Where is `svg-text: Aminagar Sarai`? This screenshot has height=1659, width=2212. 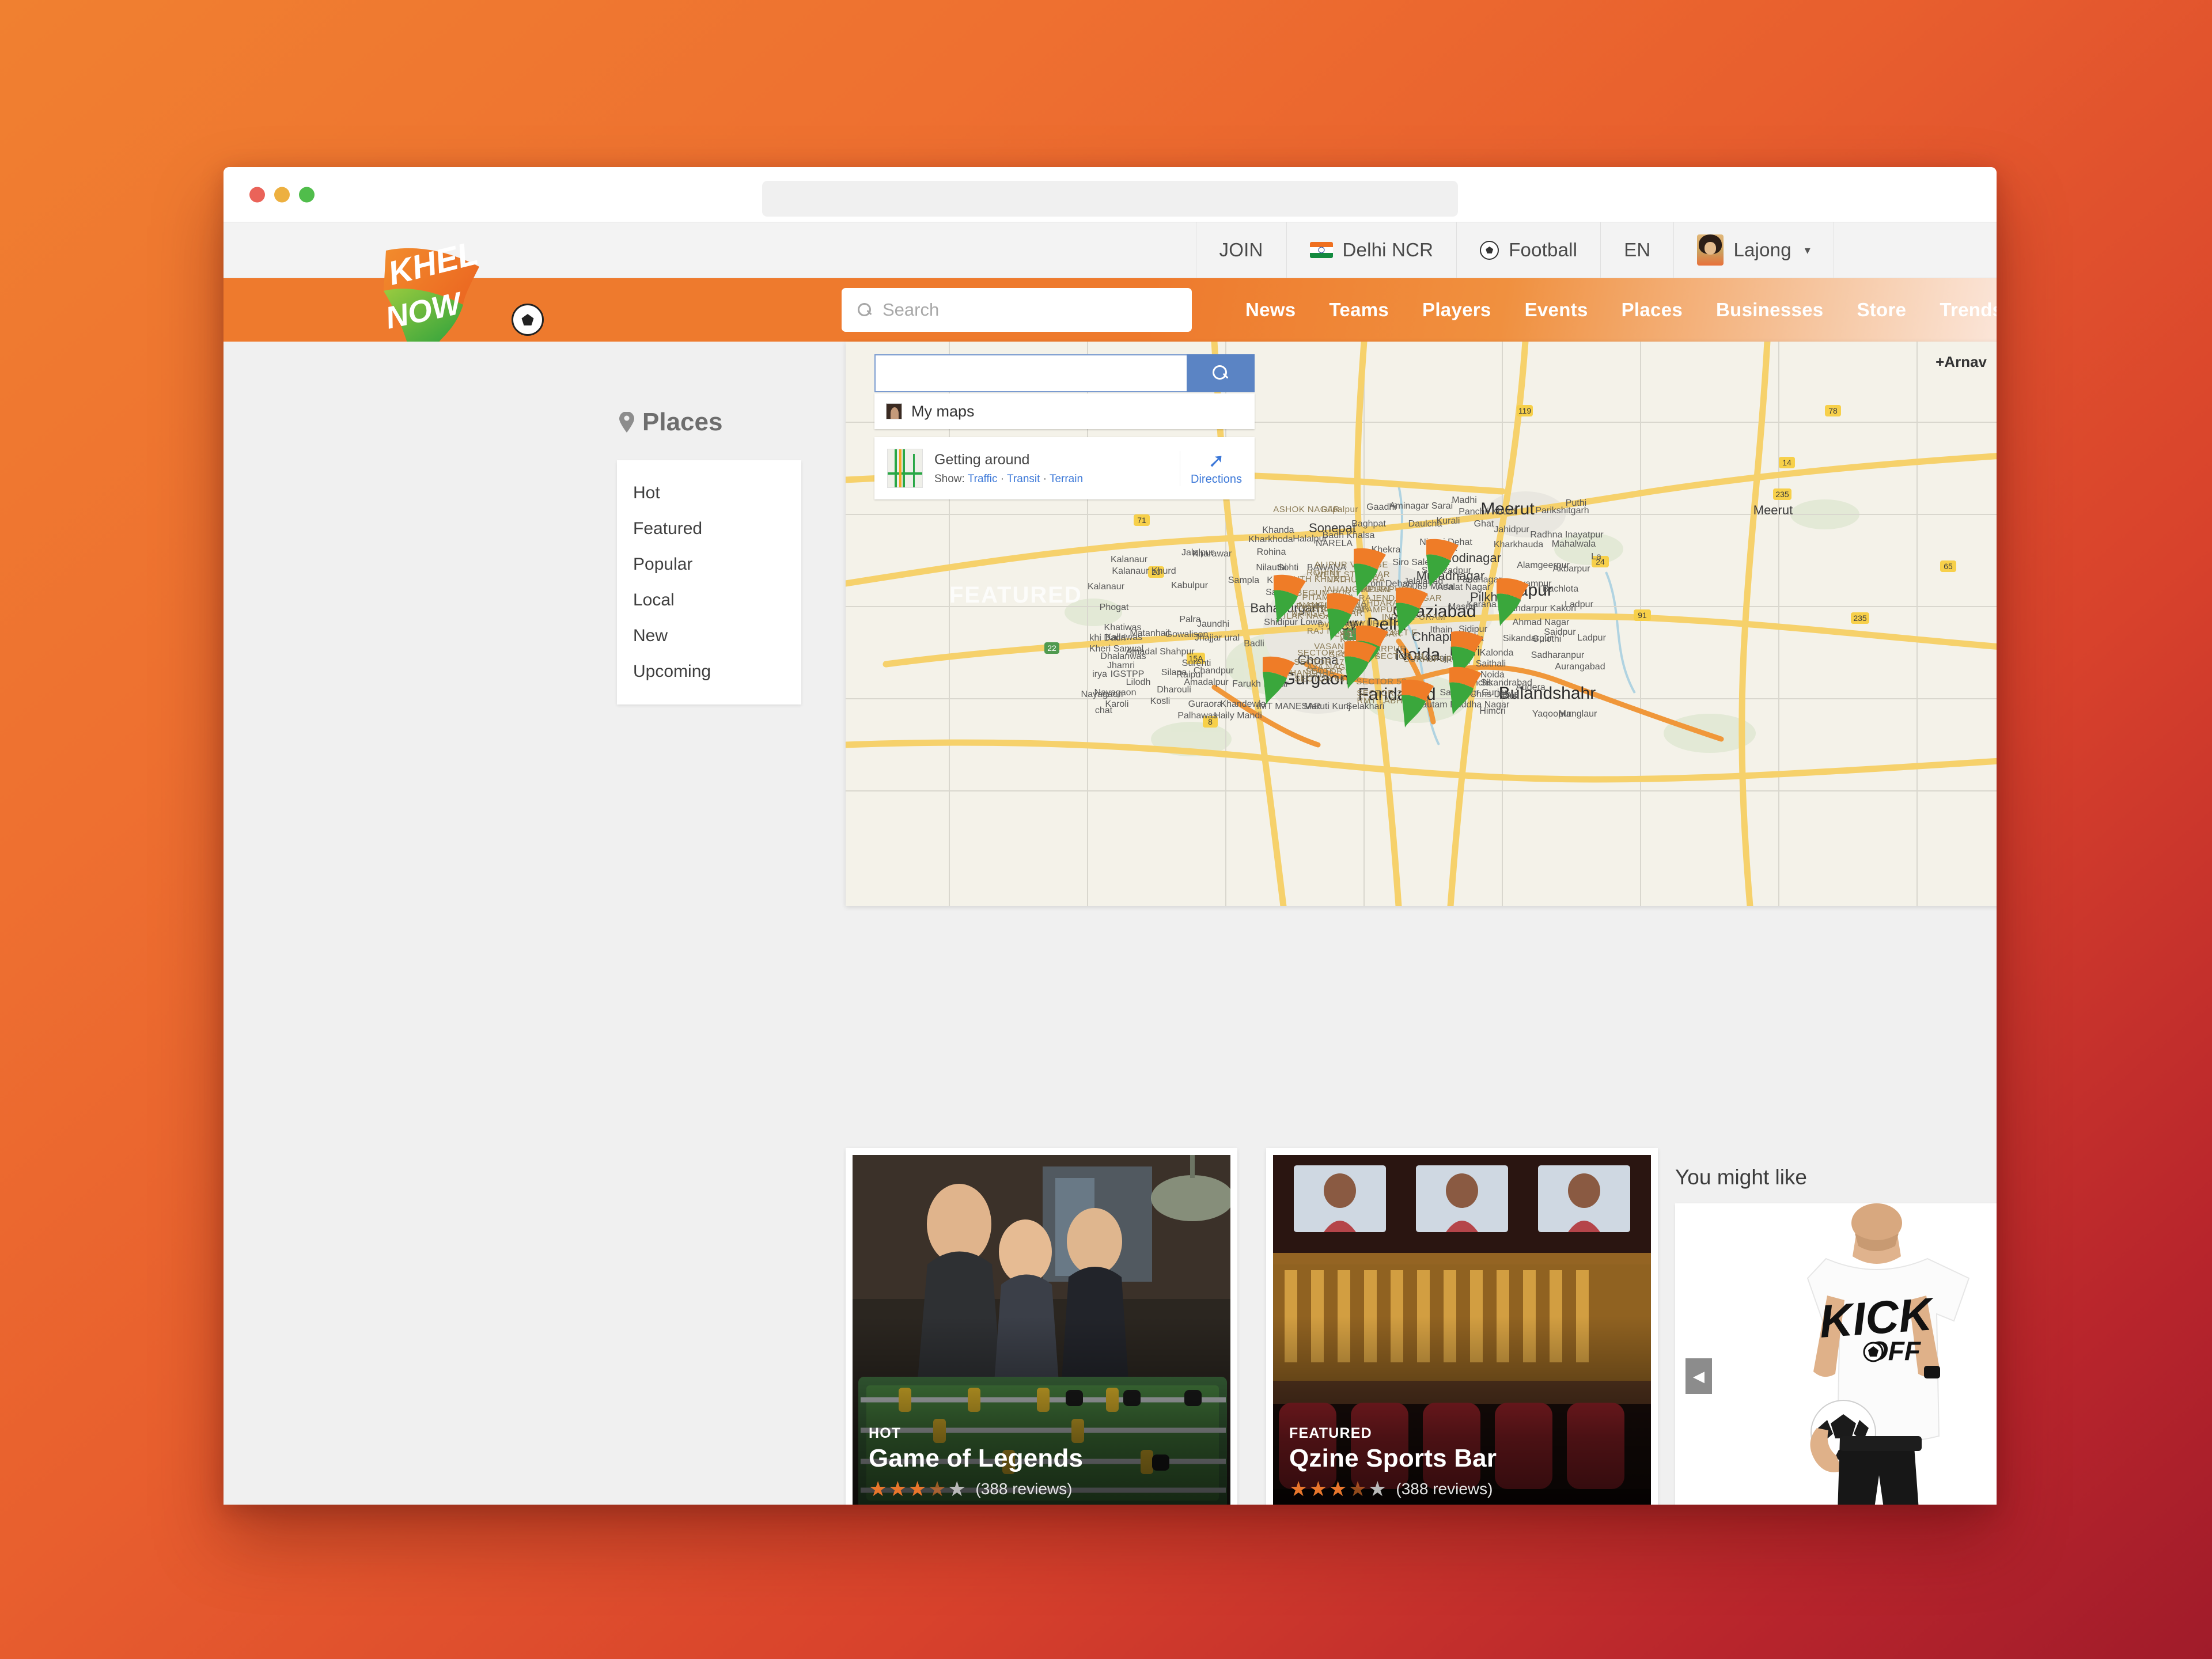
svg-text: Aminagar Sarai is located at coordinates (1421, 506).